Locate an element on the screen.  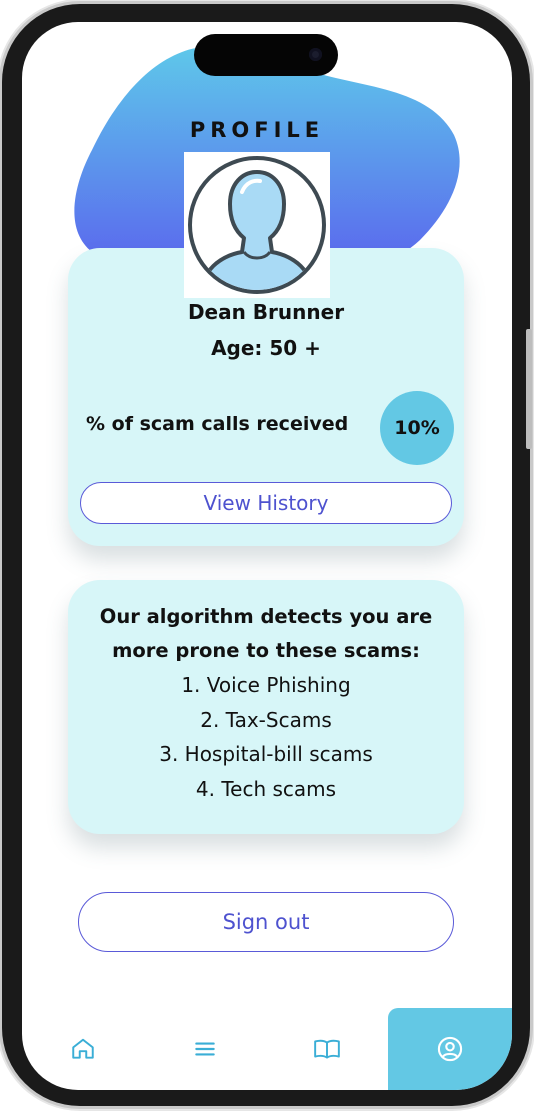
scam-calls-label: % of scam calls received is located at coordinates (217, 424).